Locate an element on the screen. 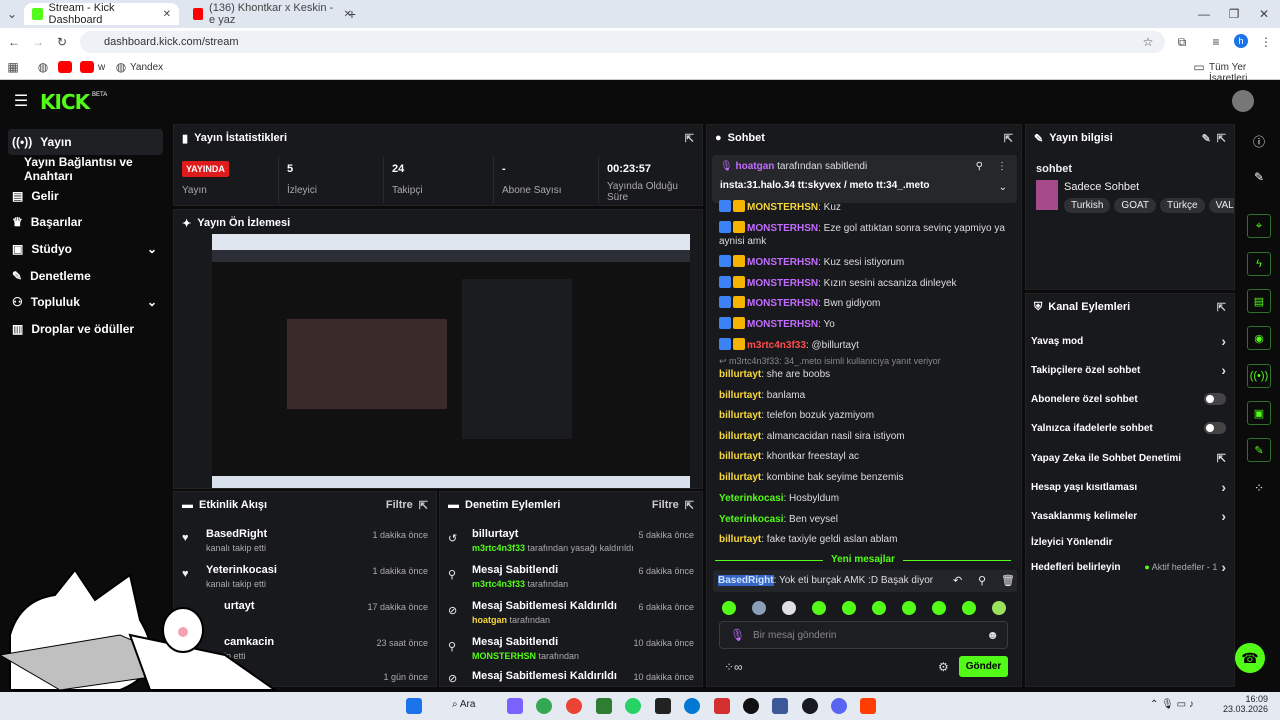 The image size is (1280, 720). mic-icon: 🎙︎ is located at coordinates (737, 635).